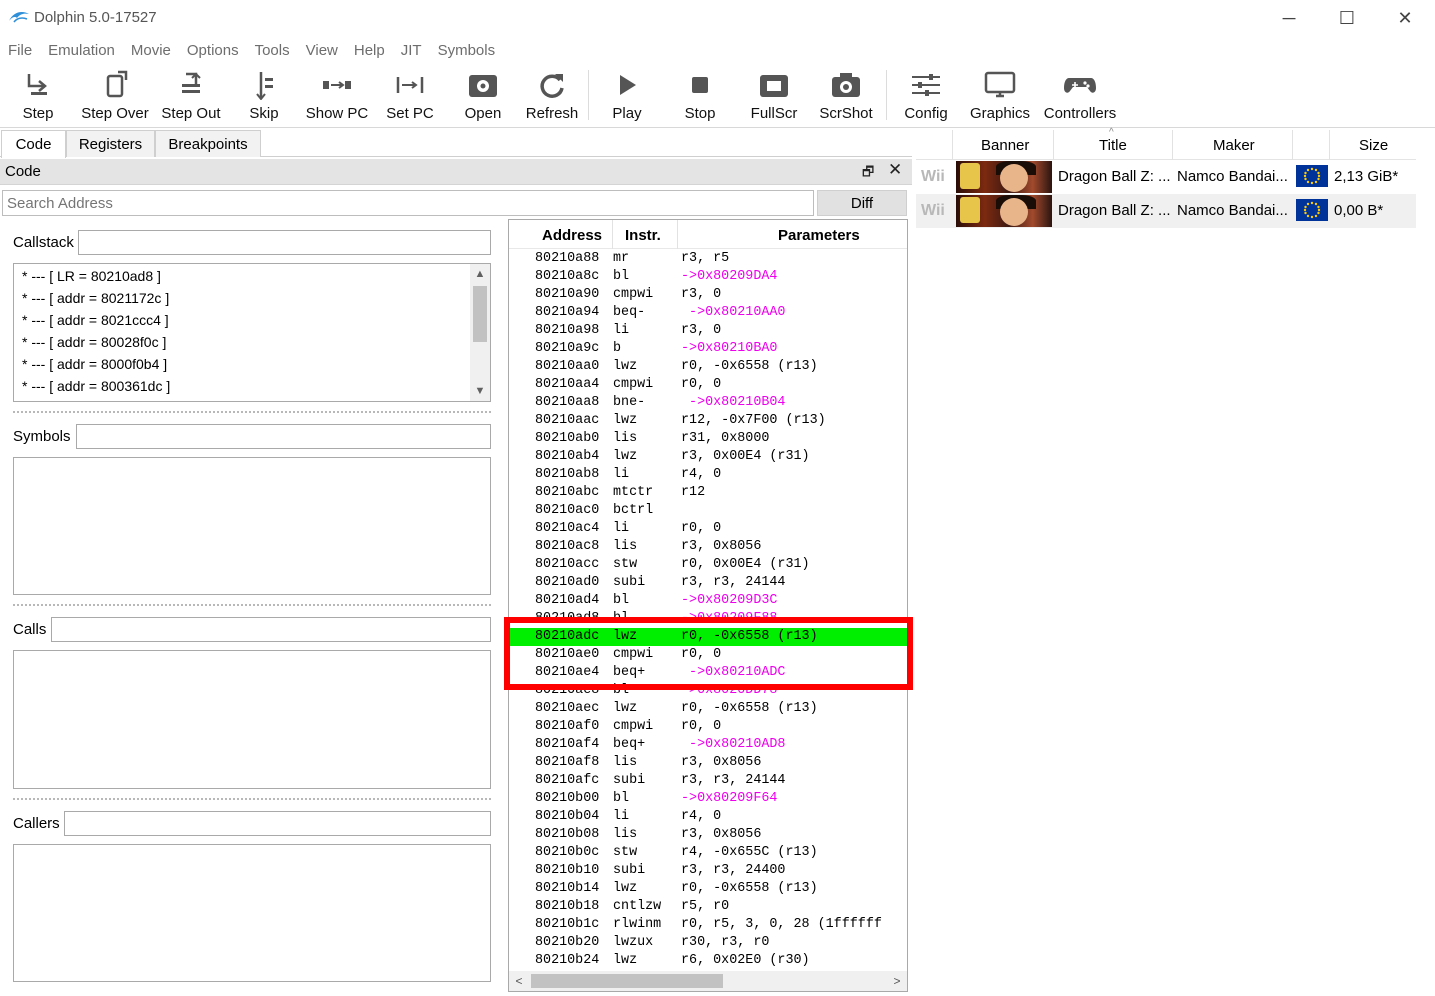 This screenshot has height=996, width=1435. What do you see at coordinates (213, 51) in the screenshot?
I see `menu-options: Options` at bounding box center [213, 51].